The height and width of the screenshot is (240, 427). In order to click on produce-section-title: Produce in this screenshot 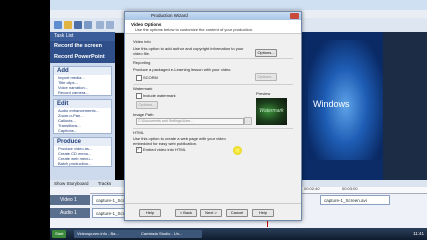, I will do `click(82, 142)`.